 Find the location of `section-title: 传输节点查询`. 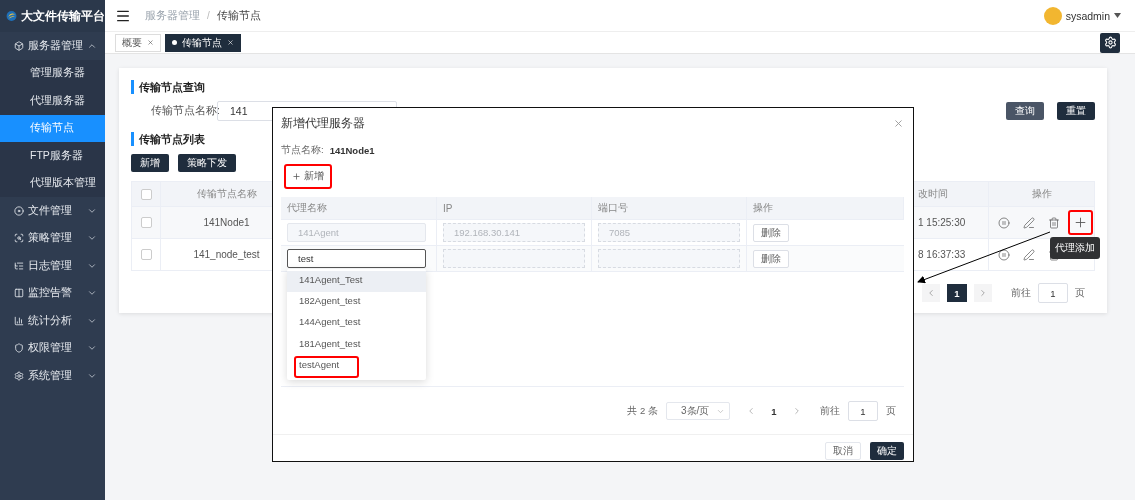

section-title: 传输节点查询 is located at coordinates (613, 87).